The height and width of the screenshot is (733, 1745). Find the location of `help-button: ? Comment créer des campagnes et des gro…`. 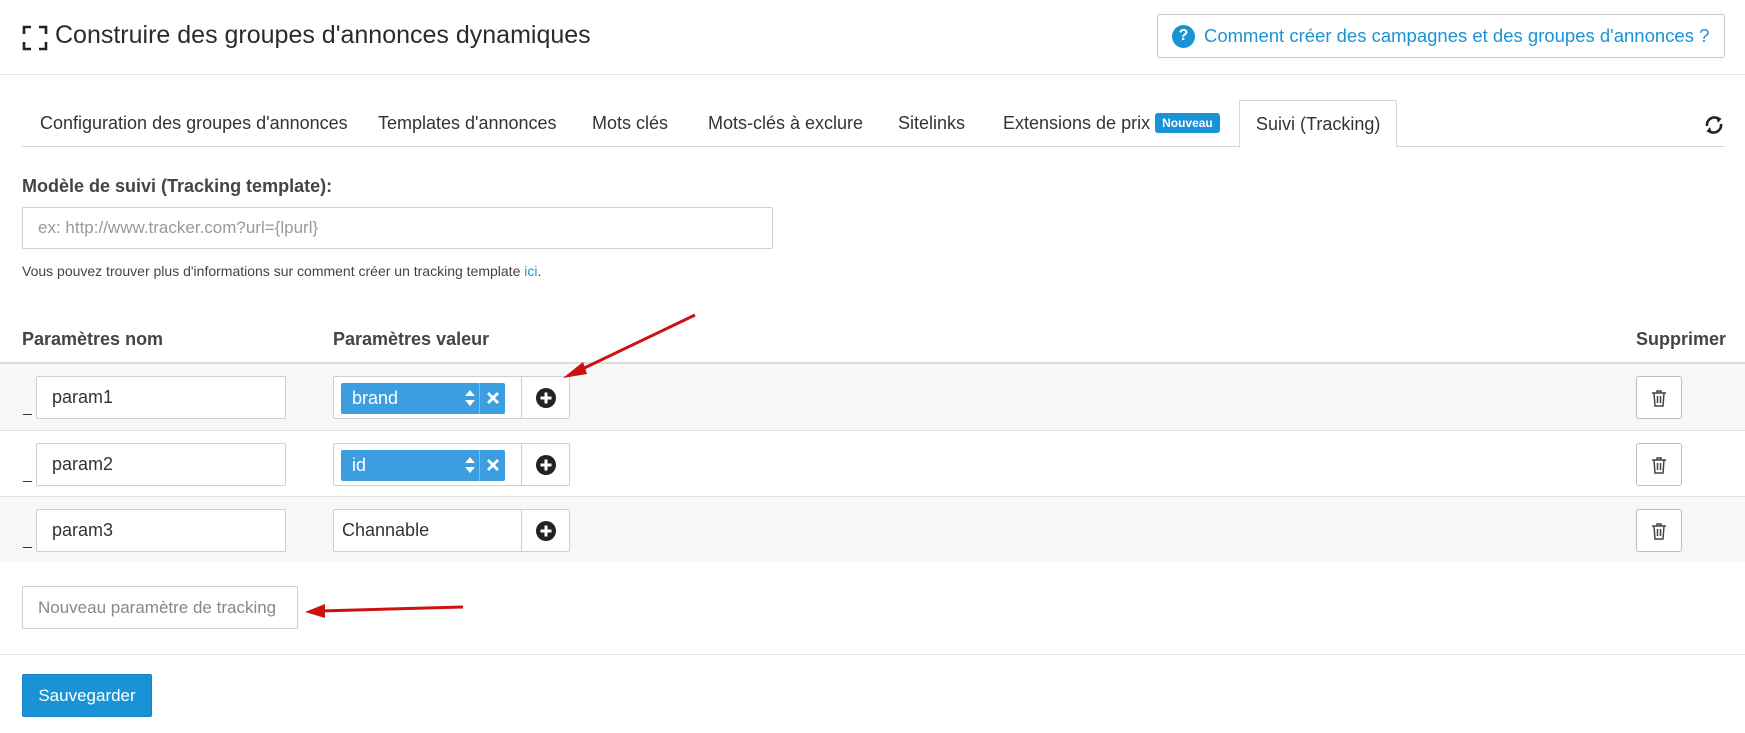

help-button: ? Comment créer des campagnes et des gro… is located at coordinates (1441, 36).